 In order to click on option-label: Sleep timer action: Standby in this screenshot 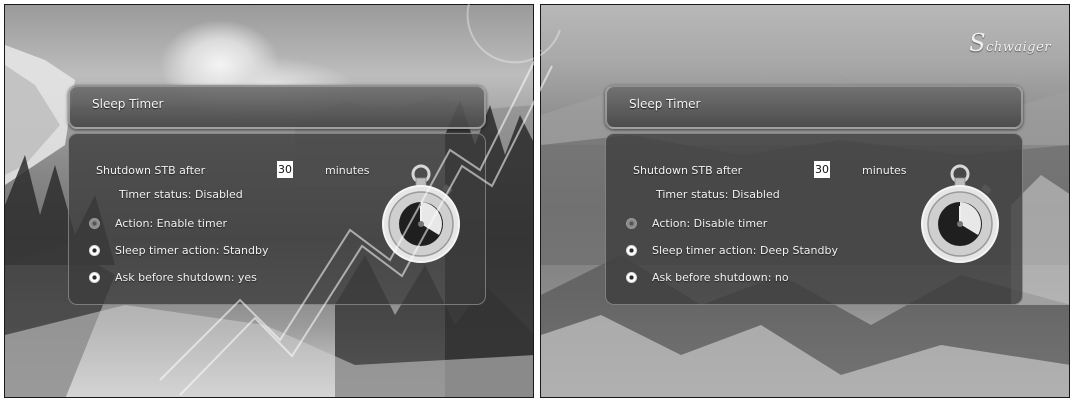, I will do `click(192, 250)`.